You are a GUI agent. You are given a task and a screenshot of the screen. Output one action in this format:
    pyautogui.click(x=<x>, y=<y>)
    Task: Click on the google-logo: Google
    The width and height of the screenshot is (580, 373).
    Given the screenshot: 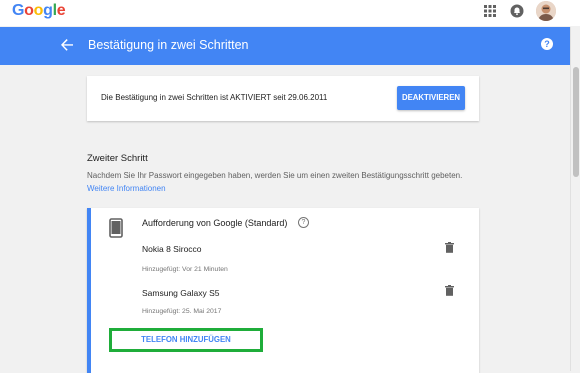 What is the action you would take?
    pyautogui.click(x=39, y=11)
    